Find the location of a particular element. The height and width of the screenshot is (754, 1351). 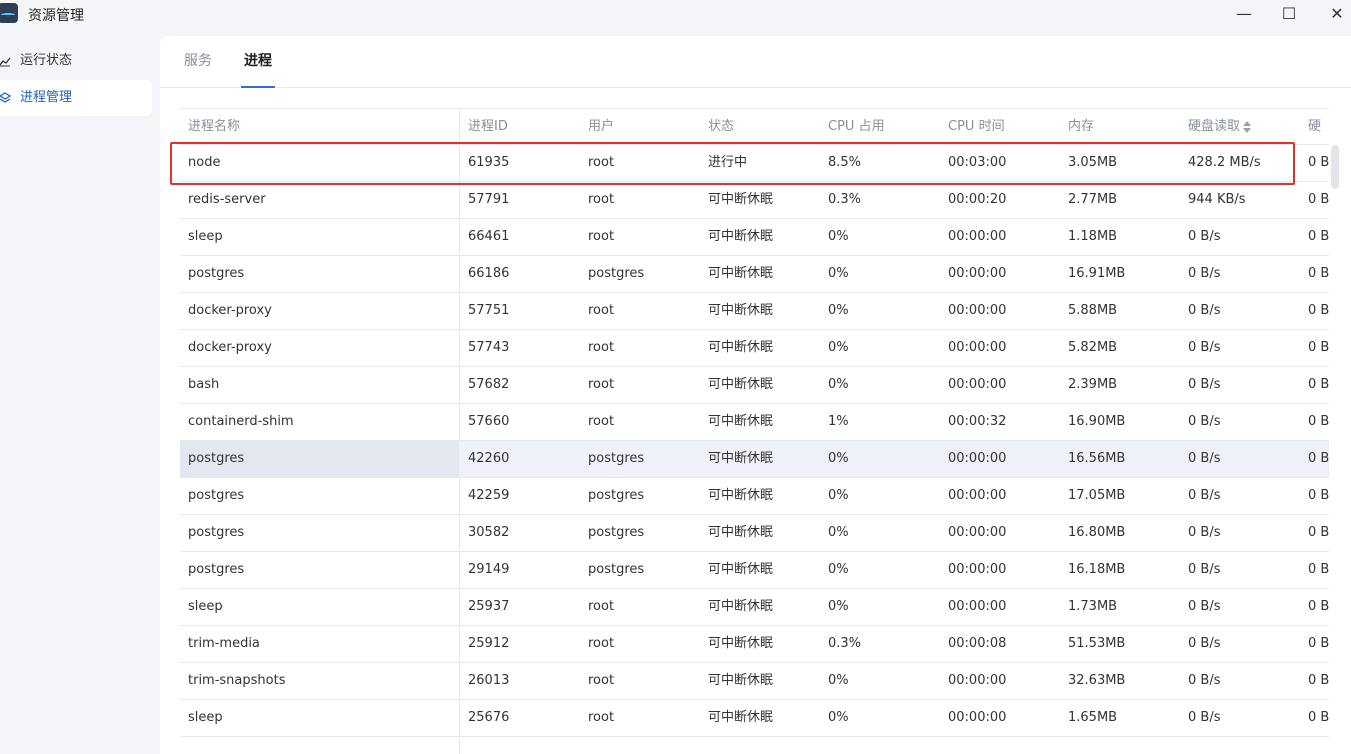

cell-memory: 5.88MB is located at coordinates (1093, 310).